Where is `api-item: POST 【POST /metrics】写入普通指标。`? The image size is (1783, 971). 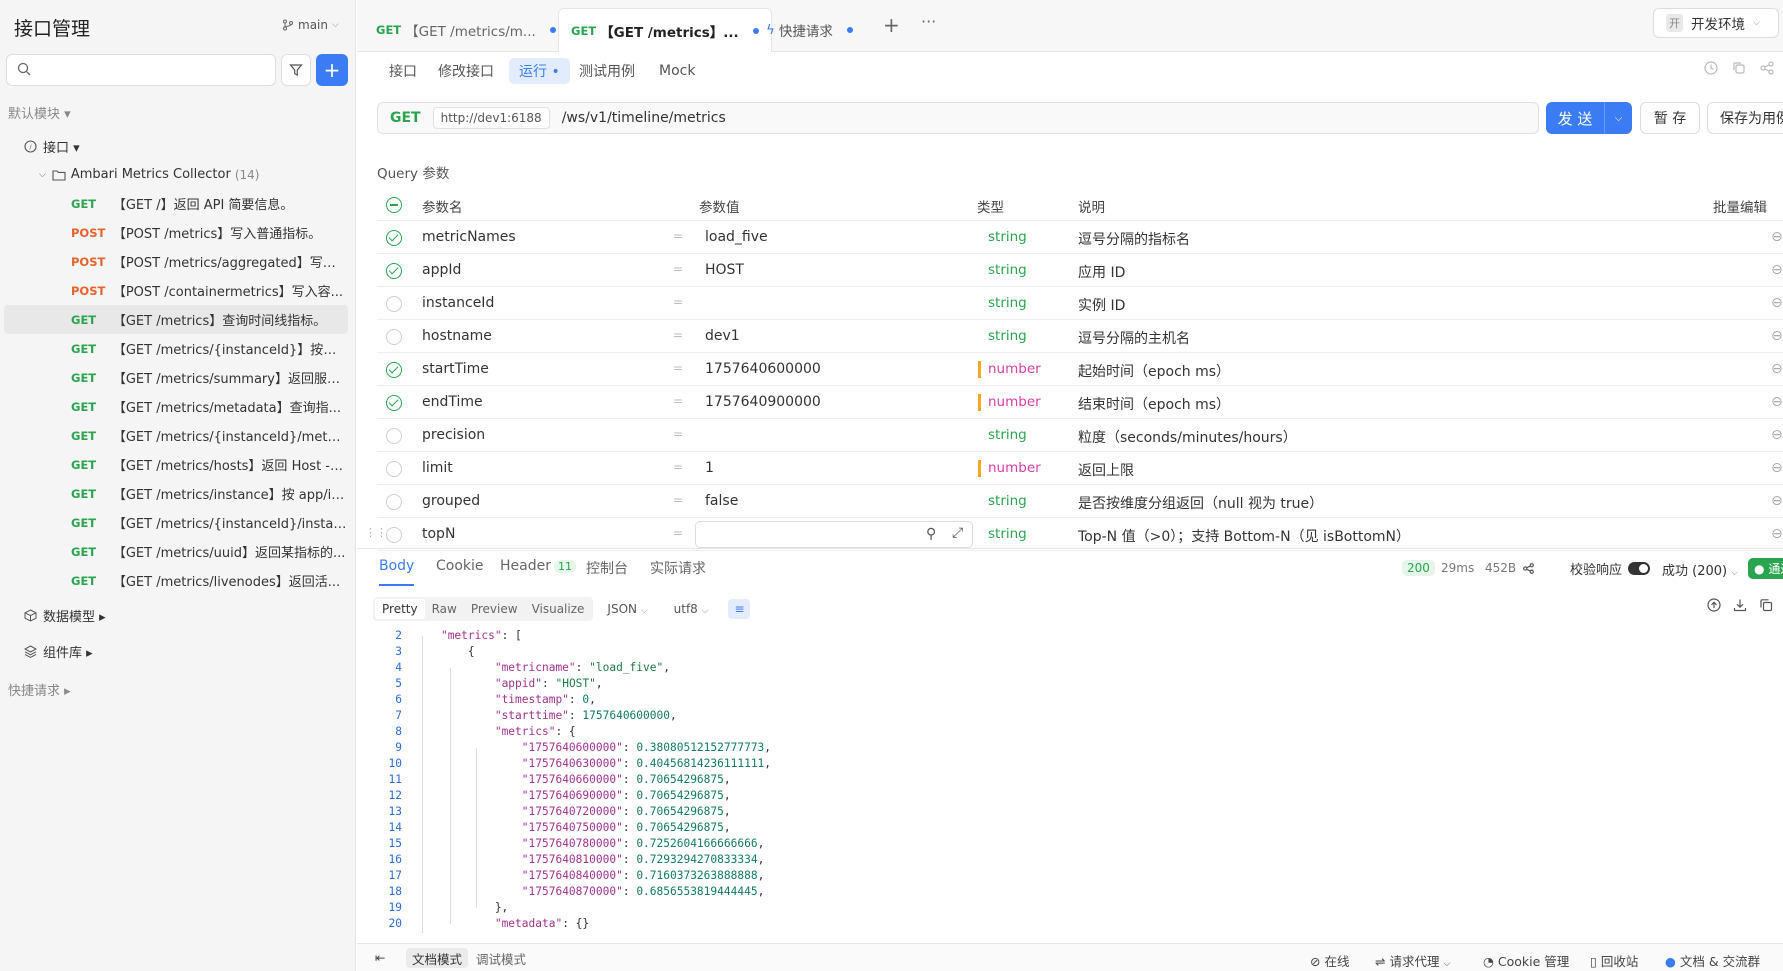
api-item: POST 【POST /metrics】写入普通指标。 is located at coordinates (176, 232).